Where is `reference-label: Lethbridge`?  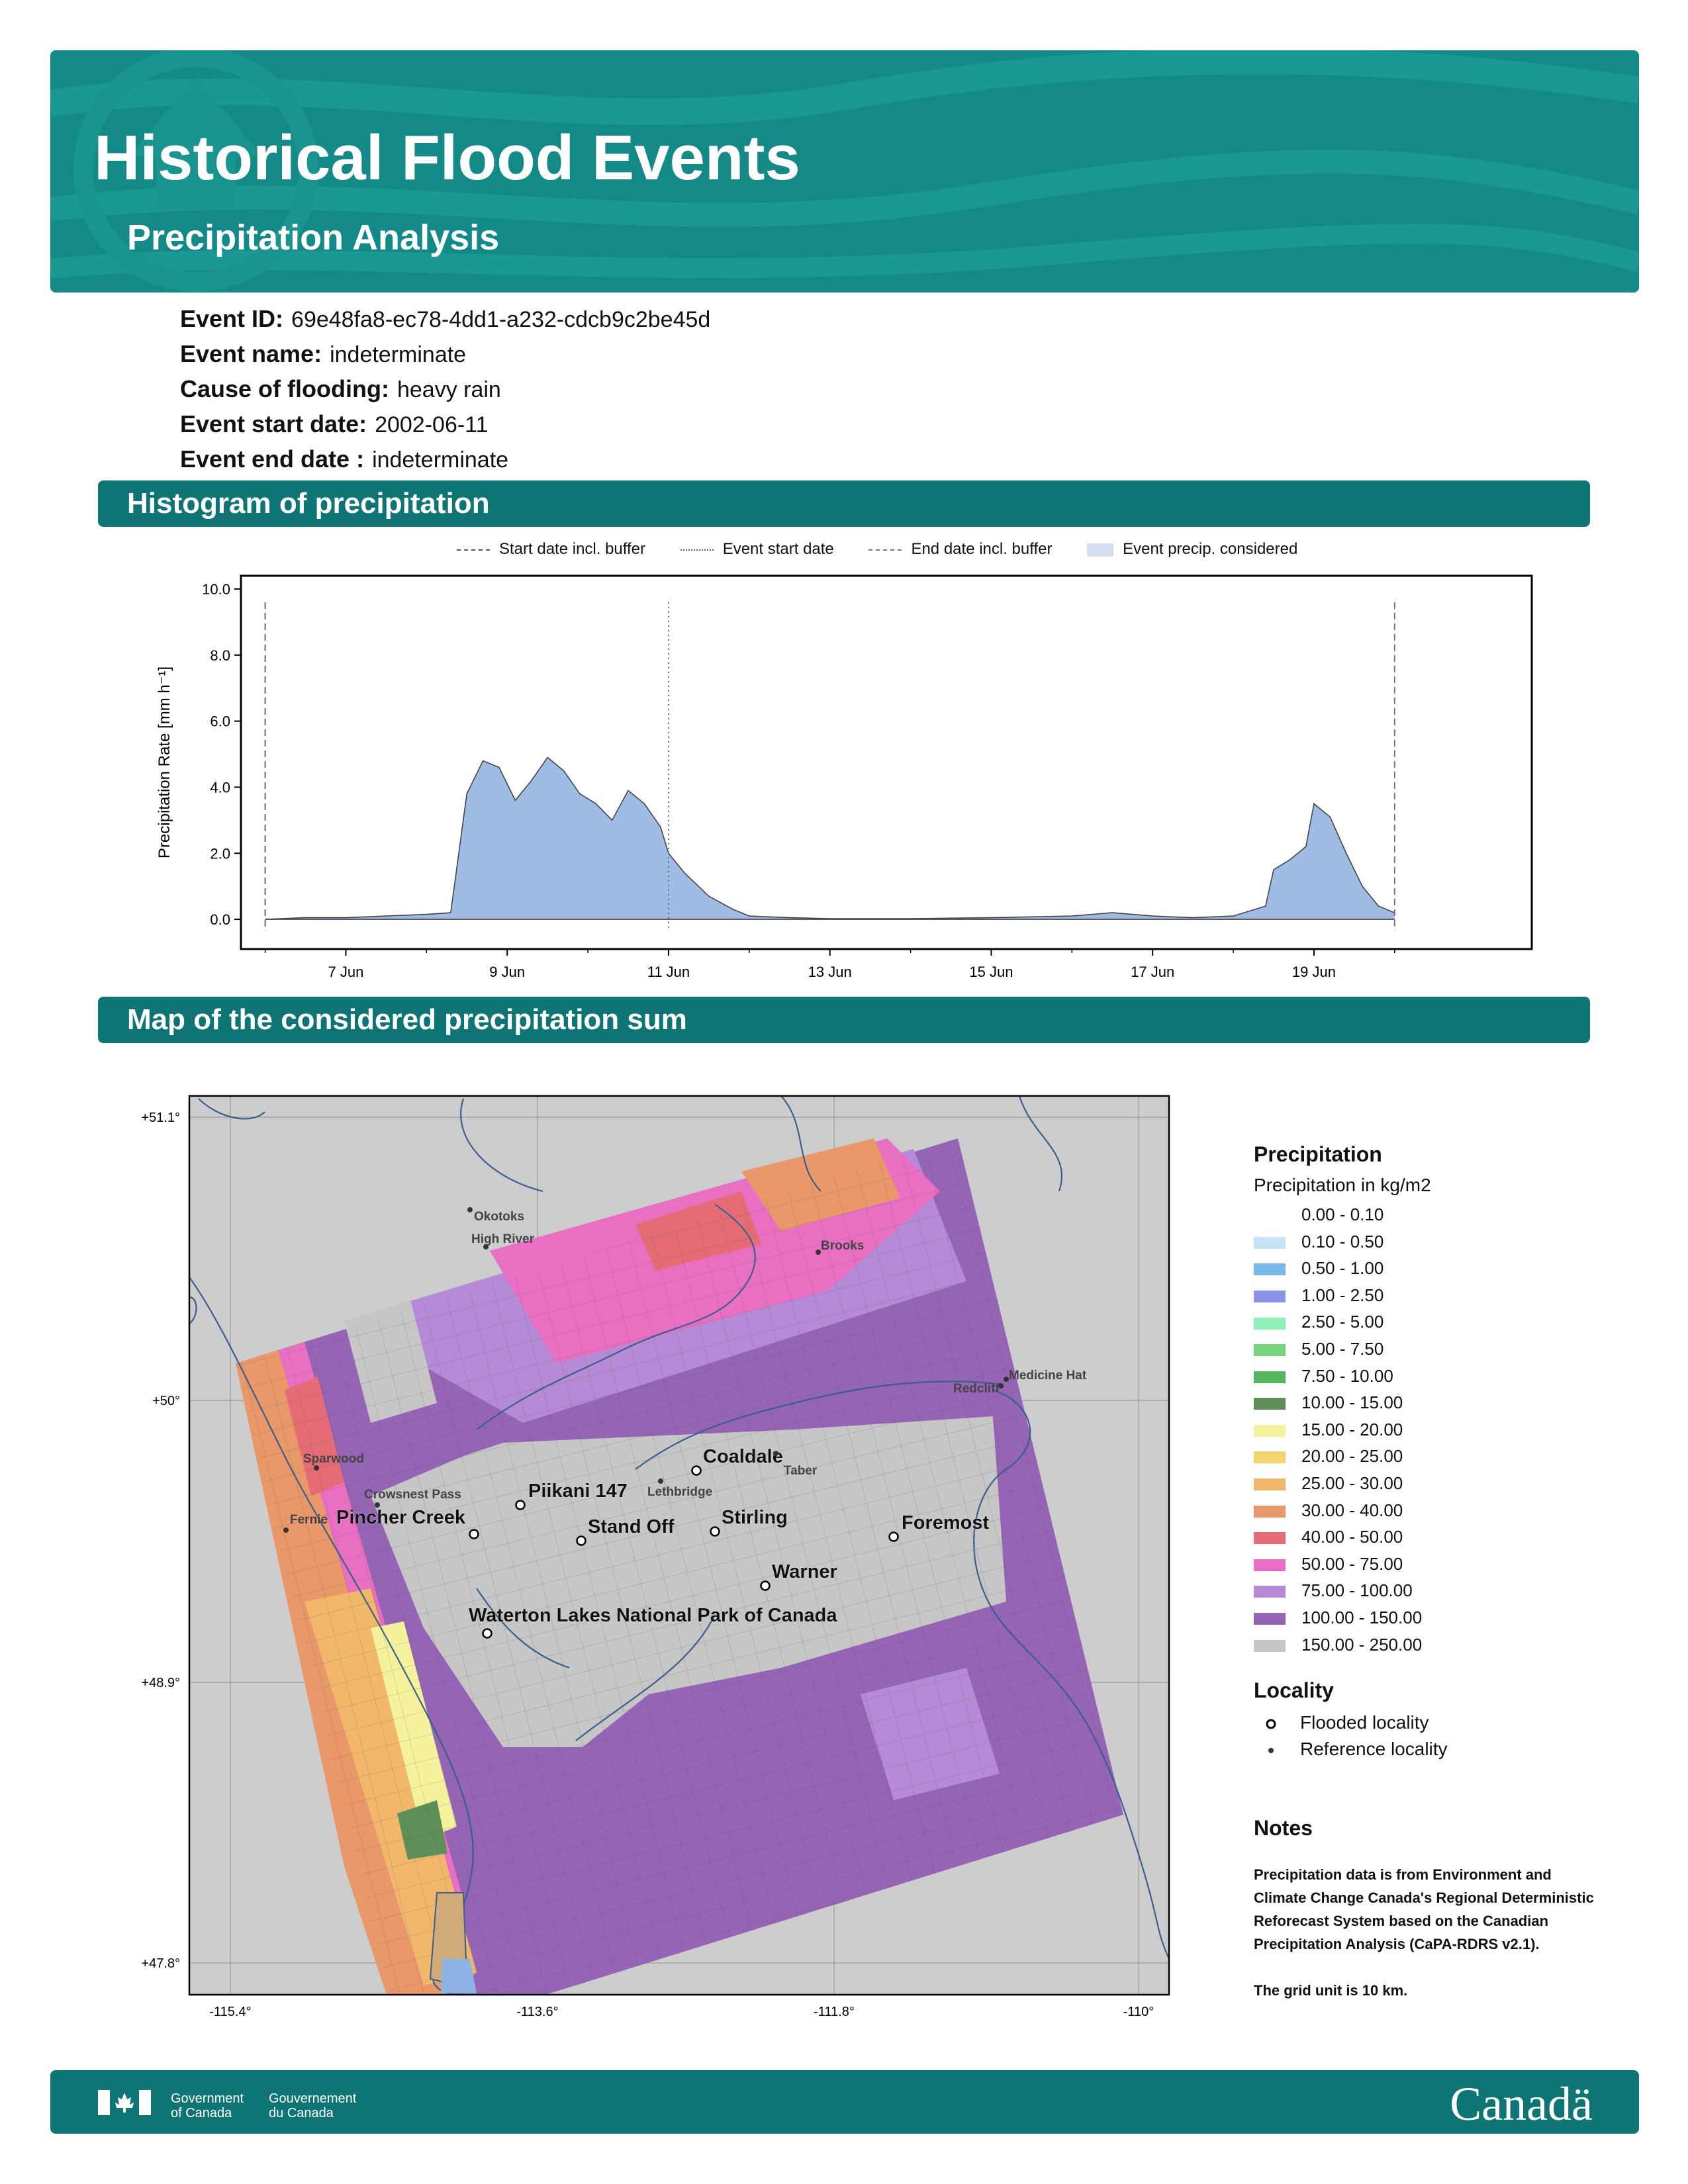
reference-label: Lethbridge is located at coordinates (679, 1492).